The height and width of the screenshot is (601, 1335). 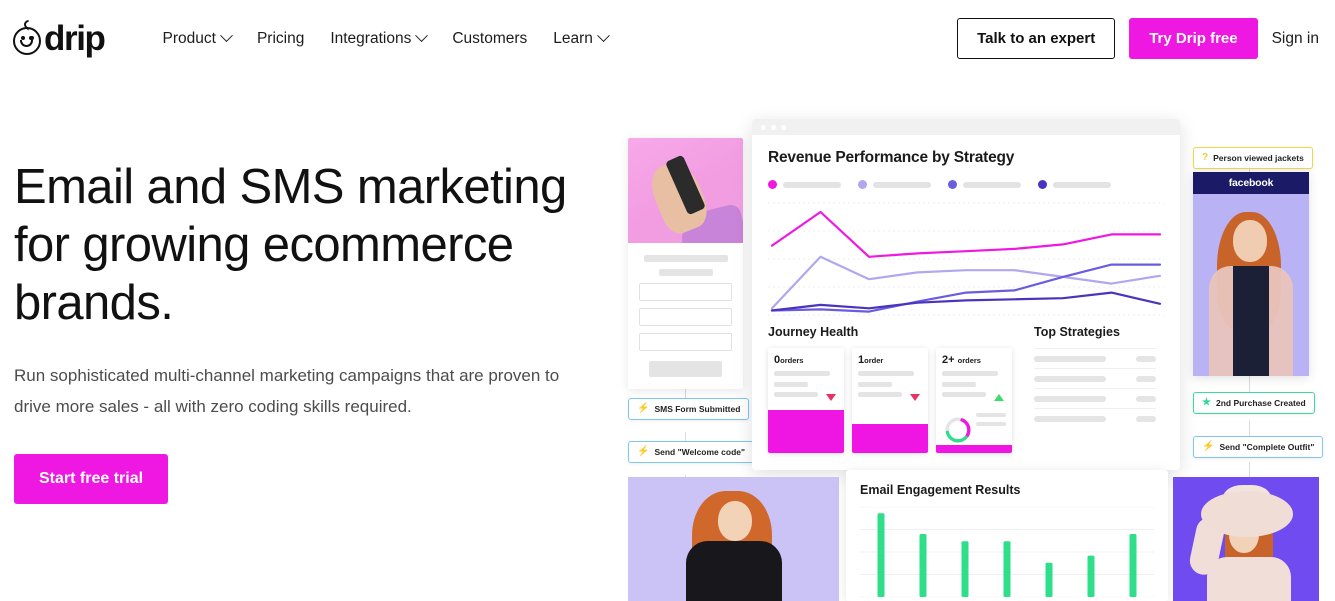 What do you see at coordinates (27, 36) in the screenshot?
I see `drip-smiley-icon` at bounding box center [27, 36].